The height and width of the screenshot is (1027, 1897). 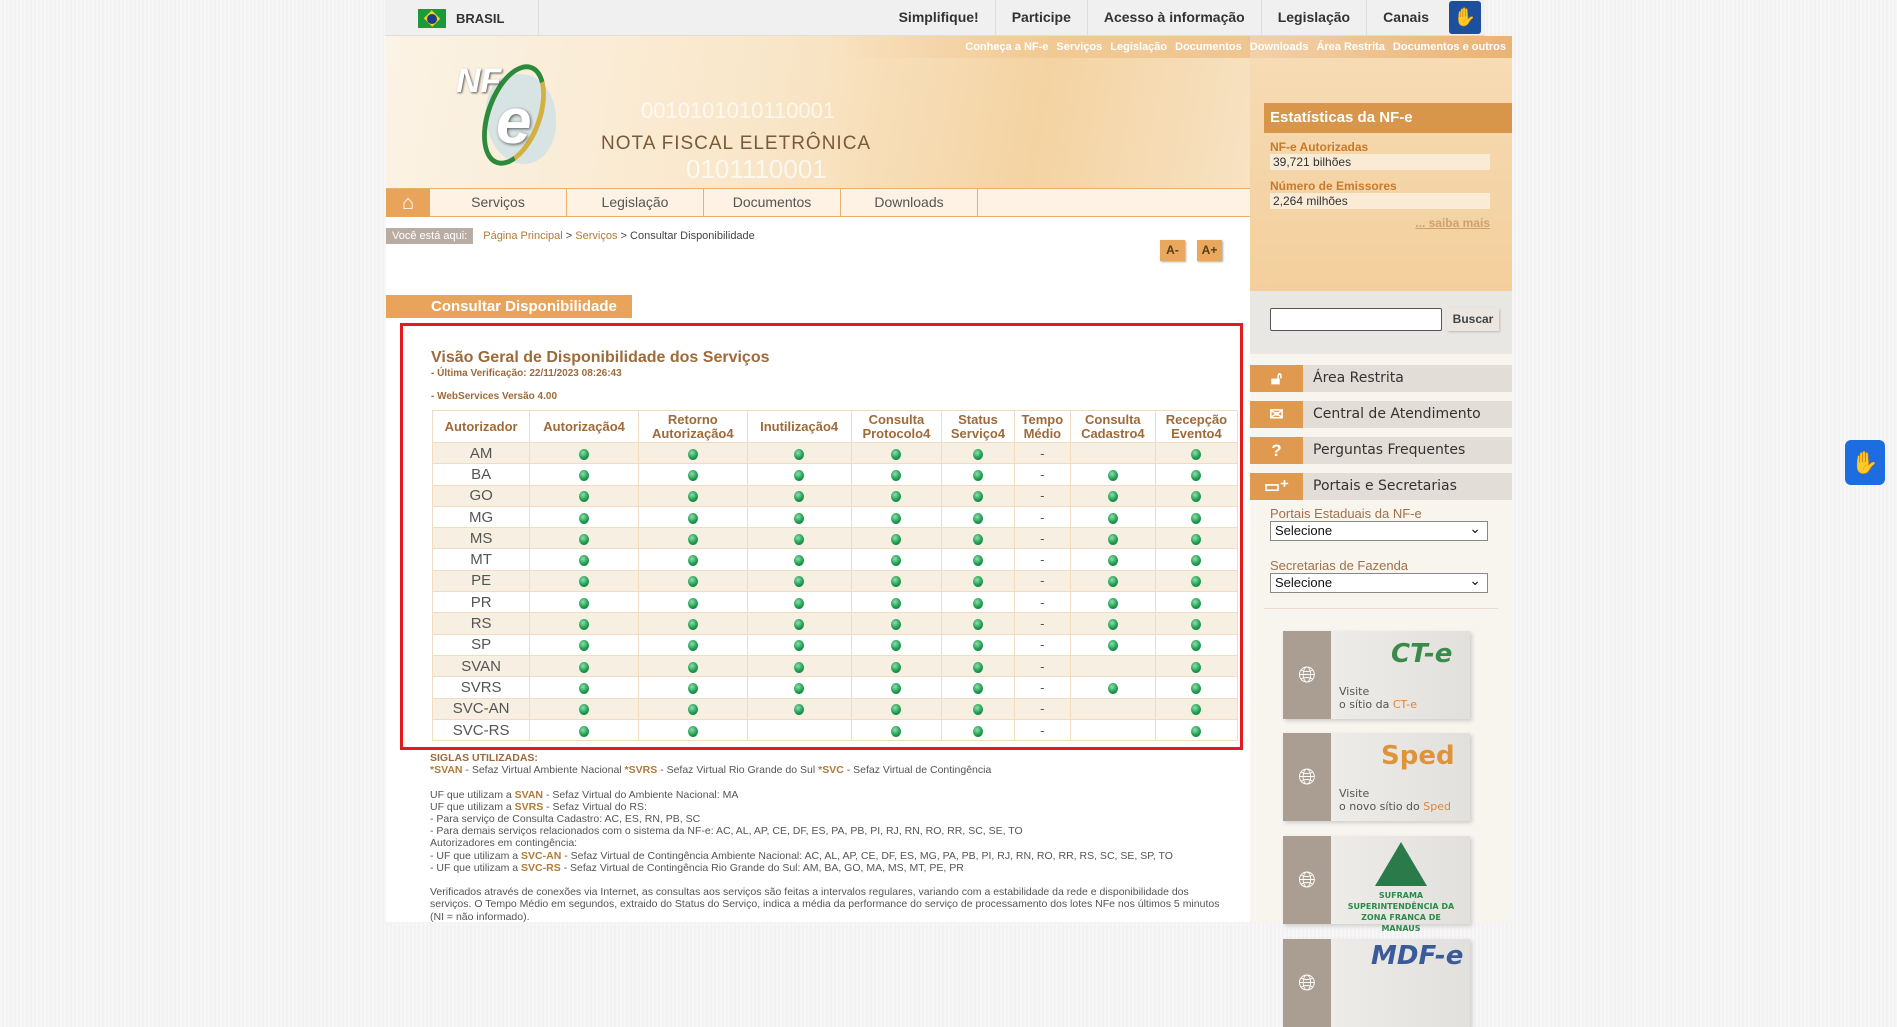 I want to click on page-title: Consultar Disponibilidade, so click(x=509, y=306).